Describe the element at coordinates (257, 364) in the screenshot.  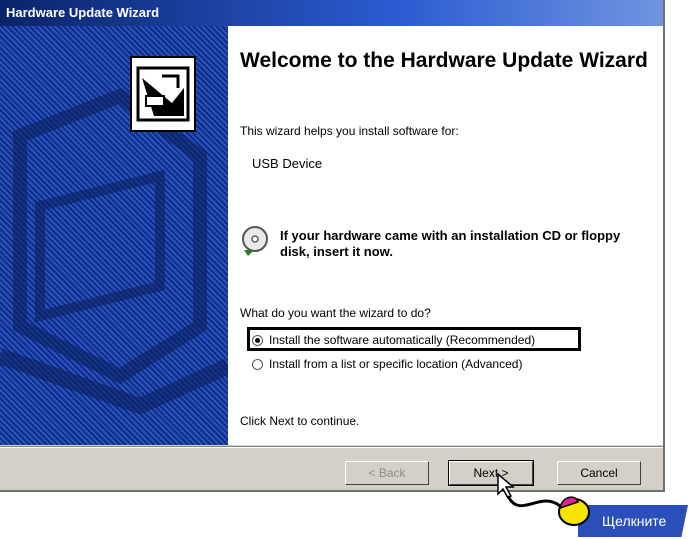
I see `radio-unchecked-icon` at that location.